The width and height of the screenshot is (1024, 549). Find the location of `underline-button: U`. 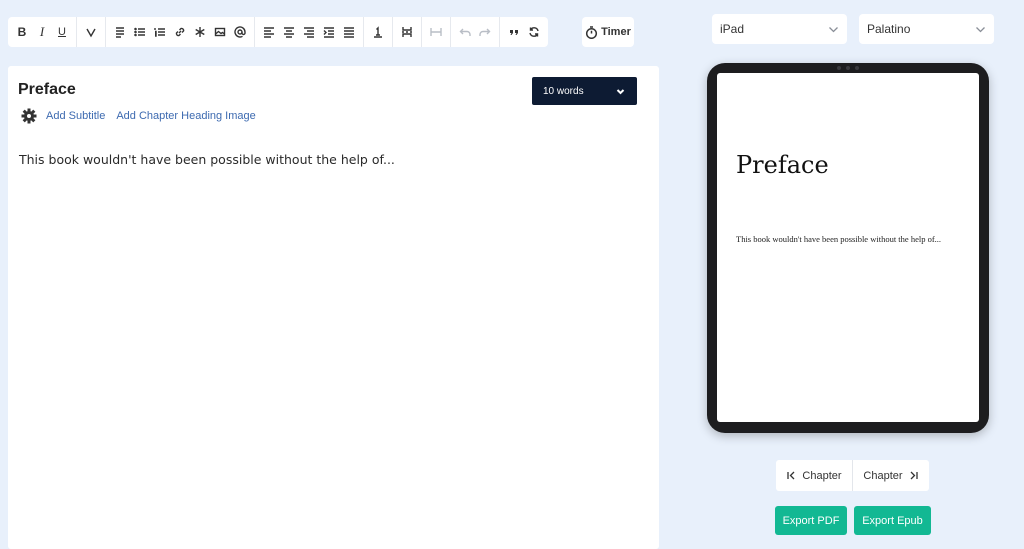

underline-button: U is located at coordinates (62, 32).